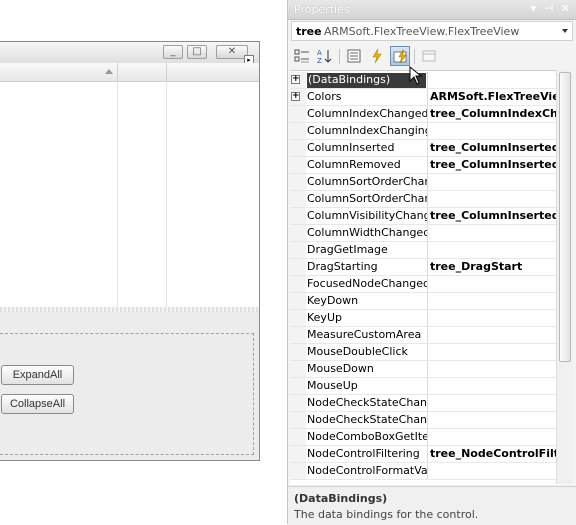 The image size is (576, 525). I want to click on property-row: ColumnIndexChanging, so click(425, 131).